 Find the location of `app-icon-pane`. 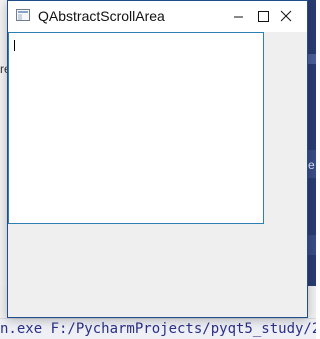

app-icon-pane is located at coordinates (20, 17).